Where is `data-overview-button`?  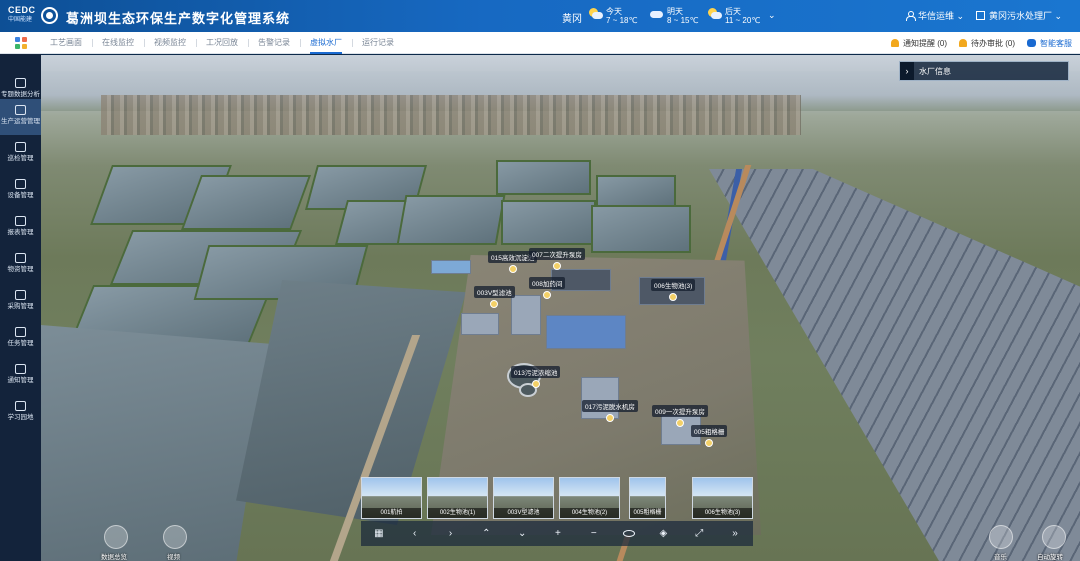 data-overview-button is located at coordinates (116, 537).